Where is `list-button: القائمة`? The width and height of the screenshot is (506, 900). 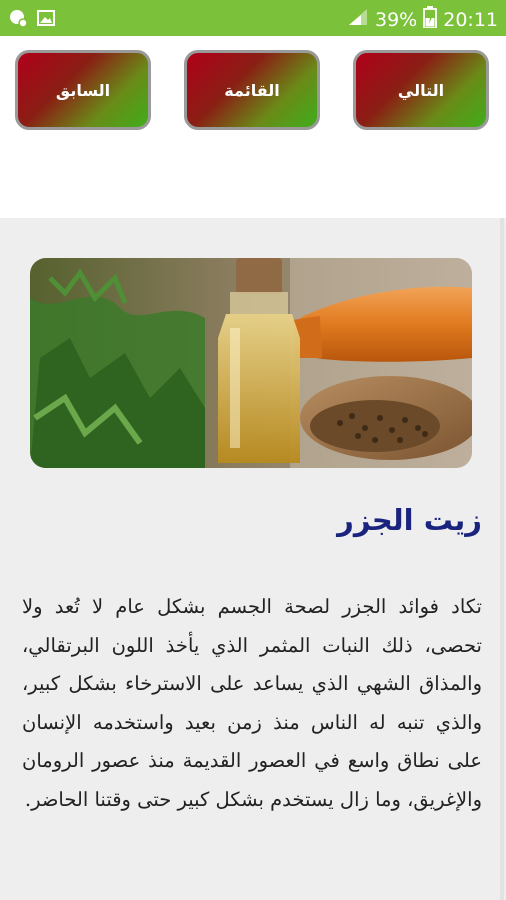
list-button: القائمة is located at coordinates (252, 90).